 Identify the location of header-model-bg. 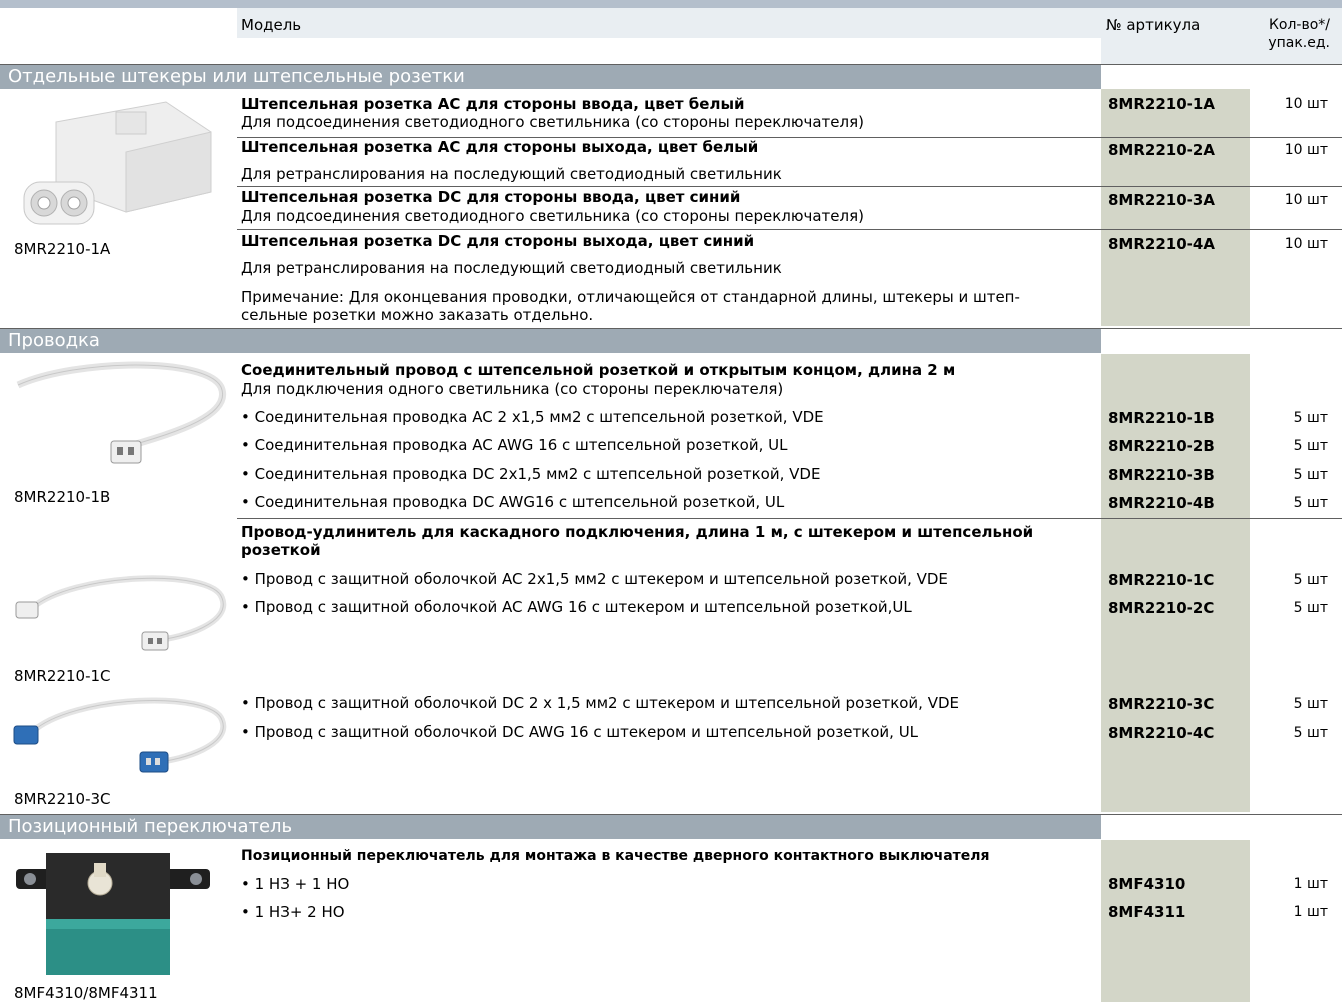
(669, 23).